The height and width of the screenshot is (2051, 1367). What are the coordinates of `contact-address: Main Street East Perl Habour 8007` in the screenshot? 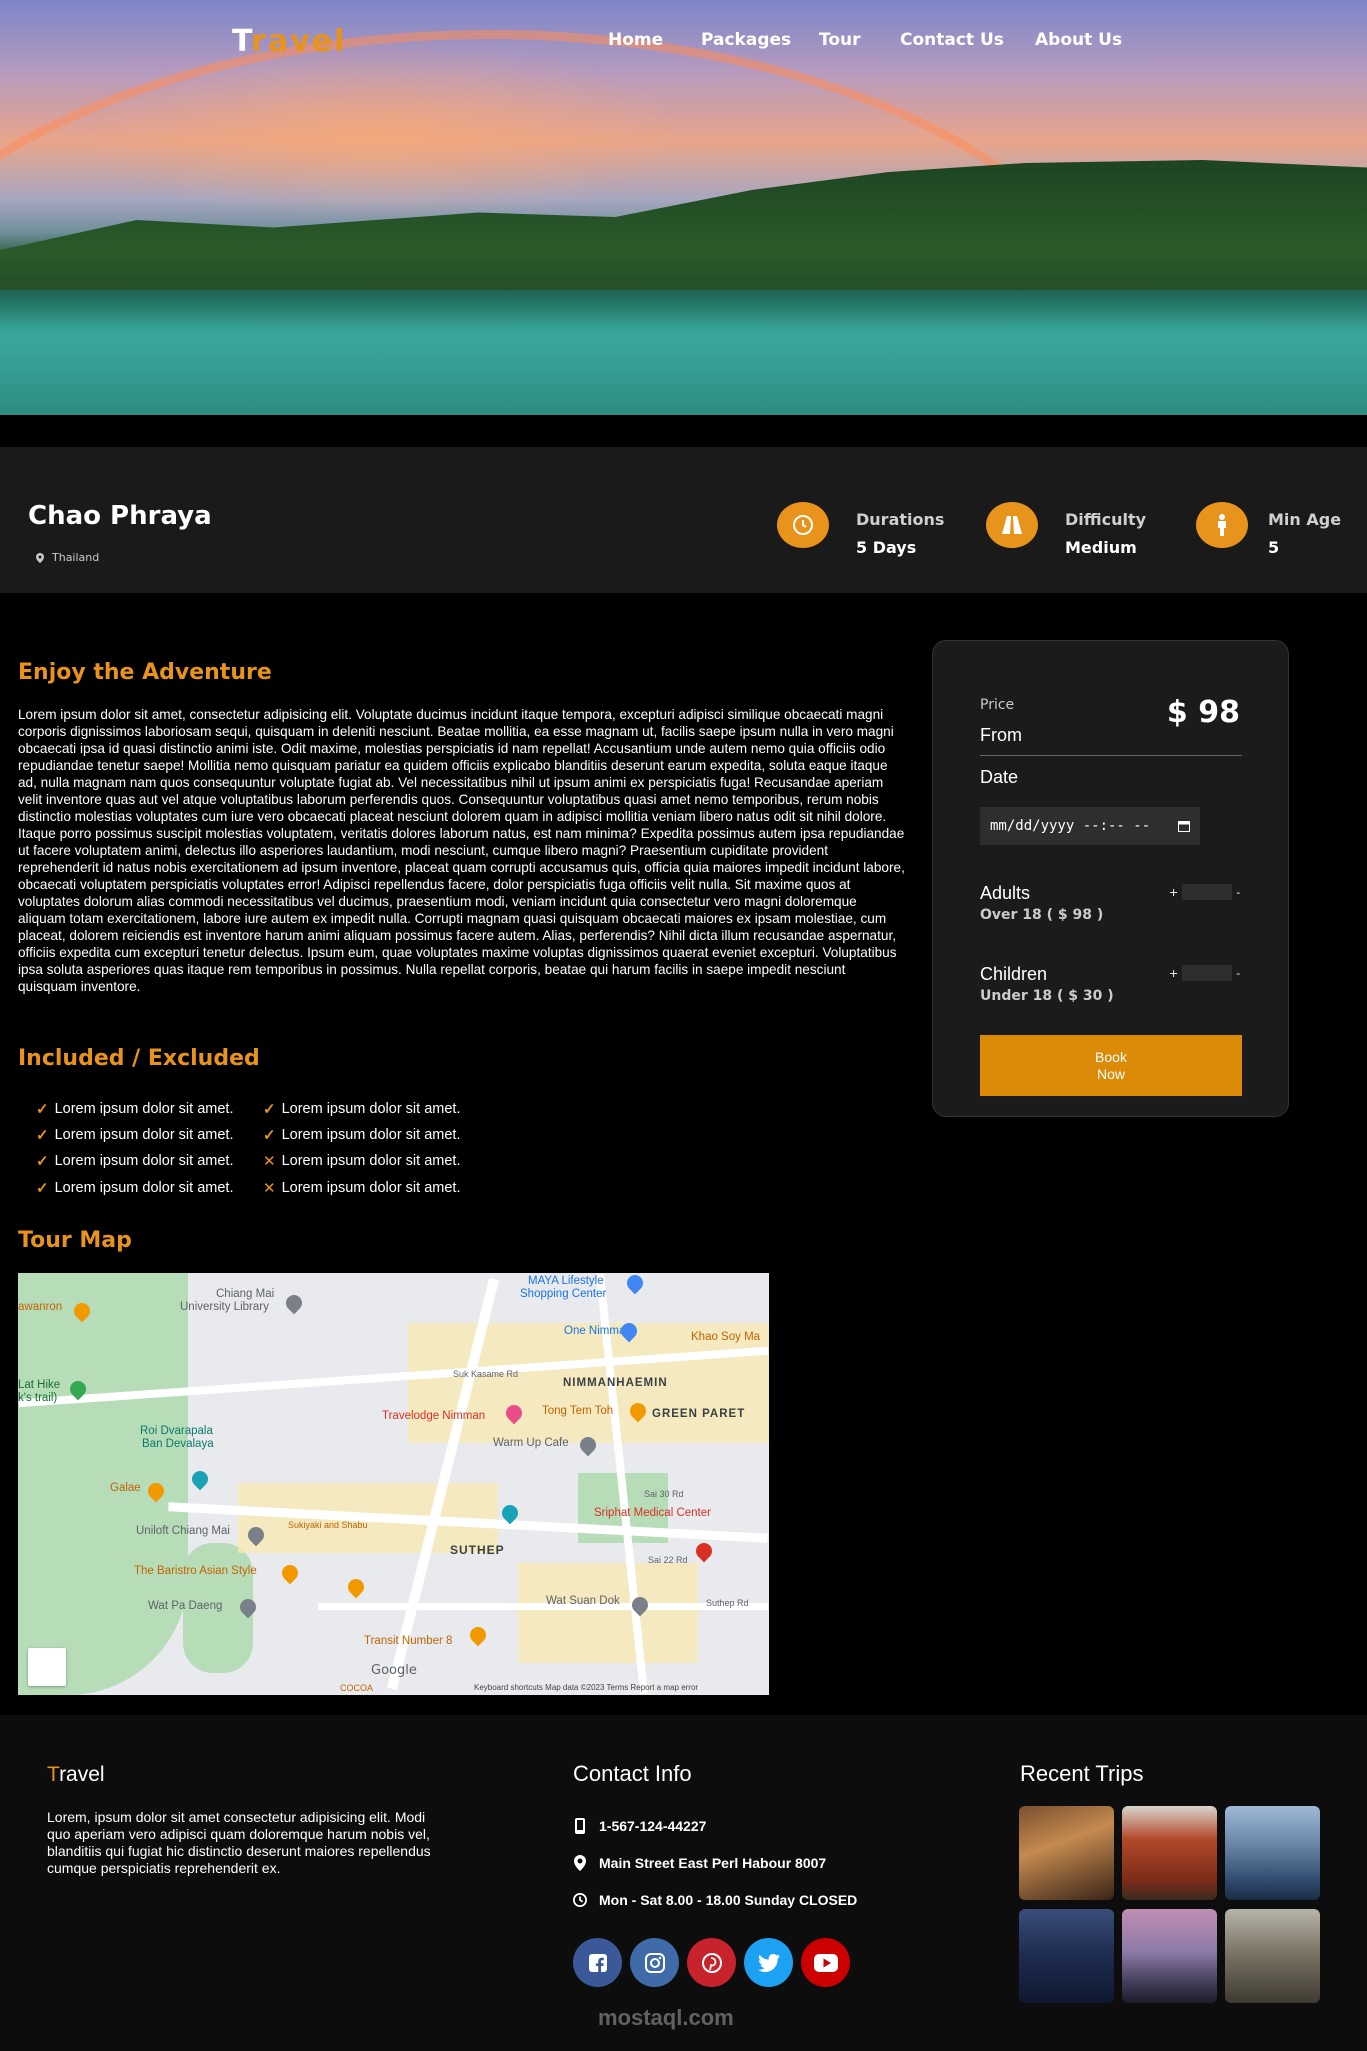 It's located at (699, 1863).